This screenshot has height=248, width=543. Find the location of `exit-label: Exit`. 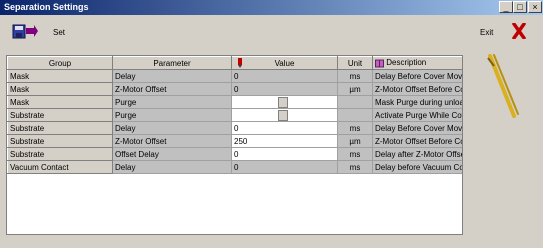

exit-label: Exit is located at coordinates (486, 32).